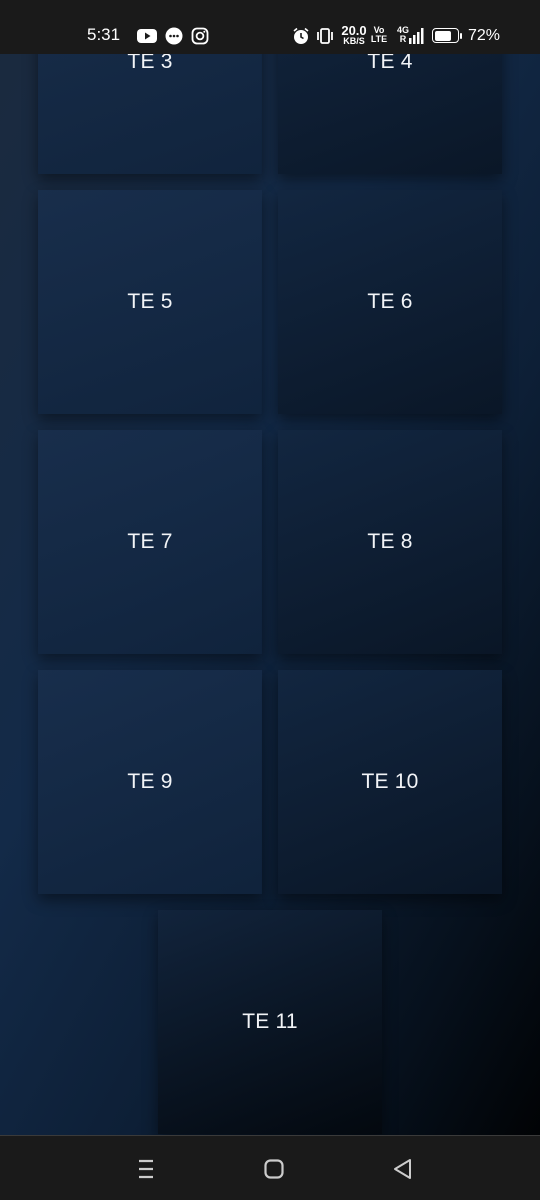  I want to click on tile-te-6: TE 6, so click(390, 302).